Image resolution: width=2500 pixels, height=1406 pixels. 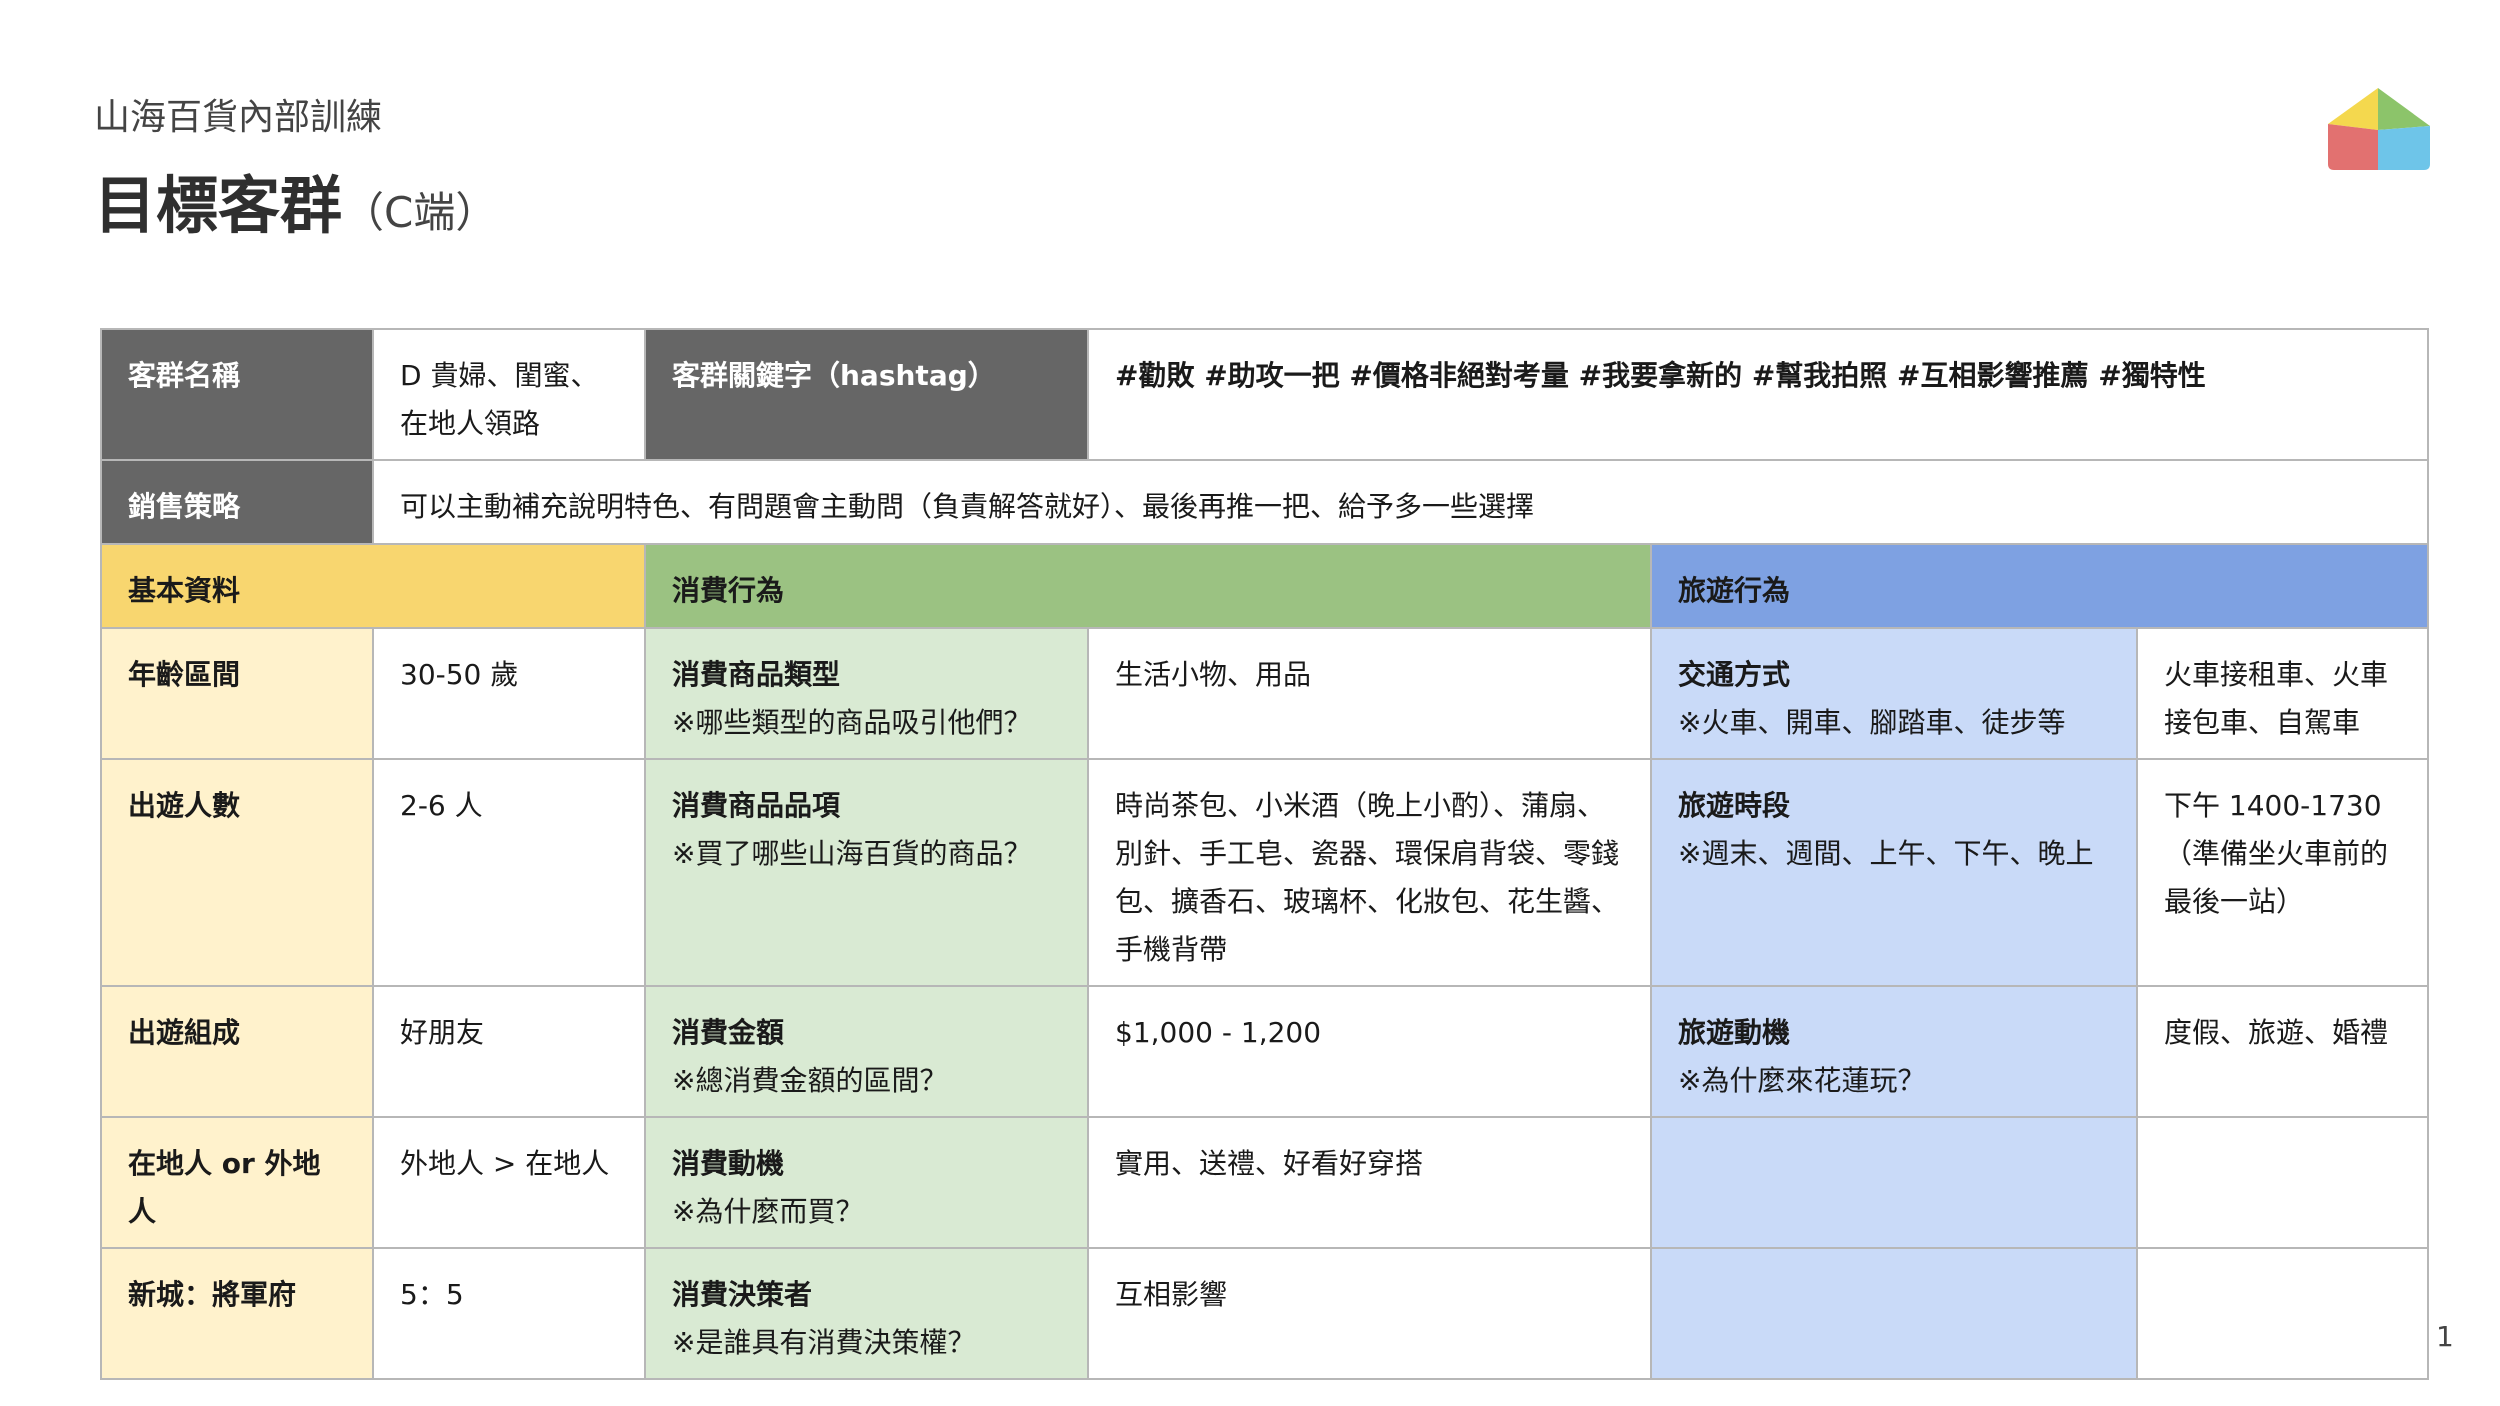 What do you see at coordinates (824, 1342) in the screenshot?
I see `spend-note: ※是誰具有消費決策權？` at bounding box center [824, 1342].